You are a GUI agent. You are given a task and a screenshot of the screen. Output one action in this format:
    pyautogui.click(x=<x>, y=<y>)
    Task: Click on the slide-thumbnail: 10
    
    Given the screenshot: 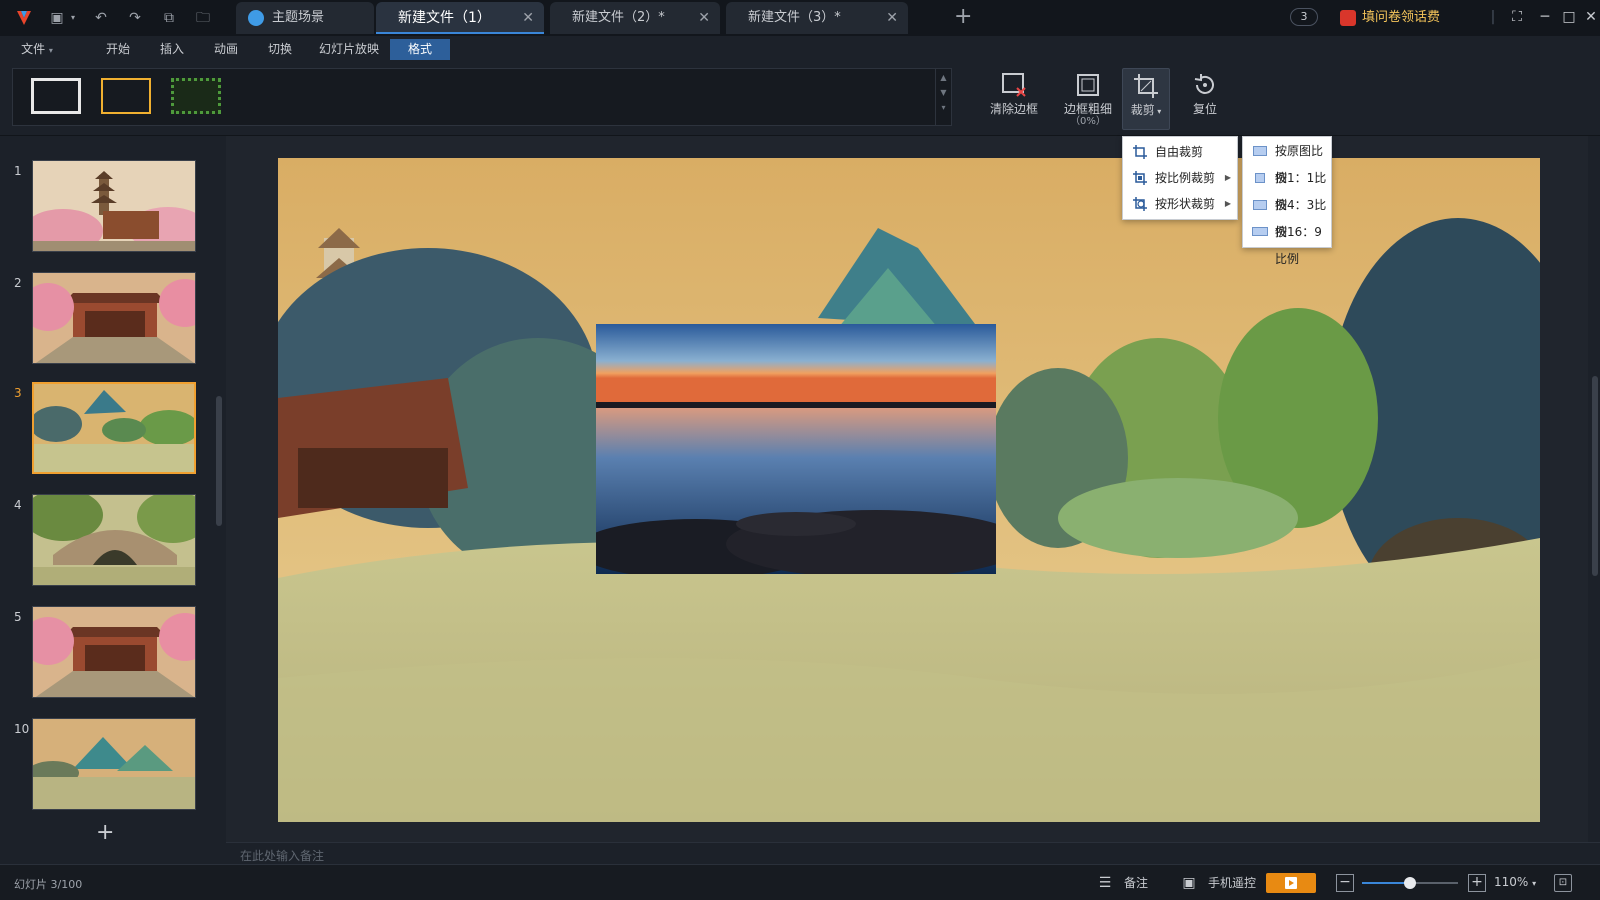 What is the action you would take?
    pyautogui.click(x=106, y=768)
    